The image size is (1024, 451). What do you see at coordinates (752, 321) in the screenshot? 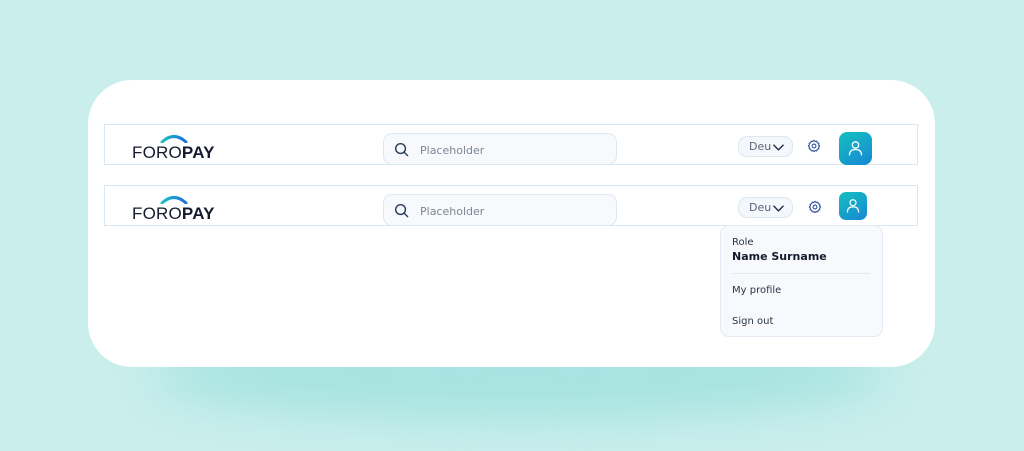
I see `menu-item-sign-out: Sign out` at bounding box center [752, 321].